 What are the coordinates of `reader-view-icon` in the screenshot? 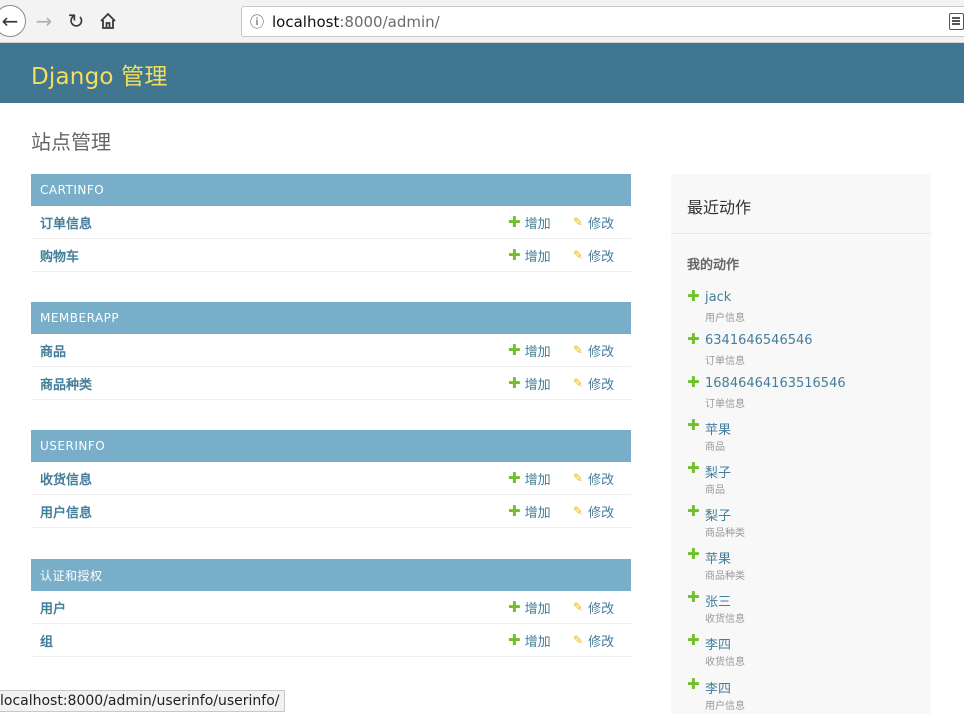 It's located at (956, 21).